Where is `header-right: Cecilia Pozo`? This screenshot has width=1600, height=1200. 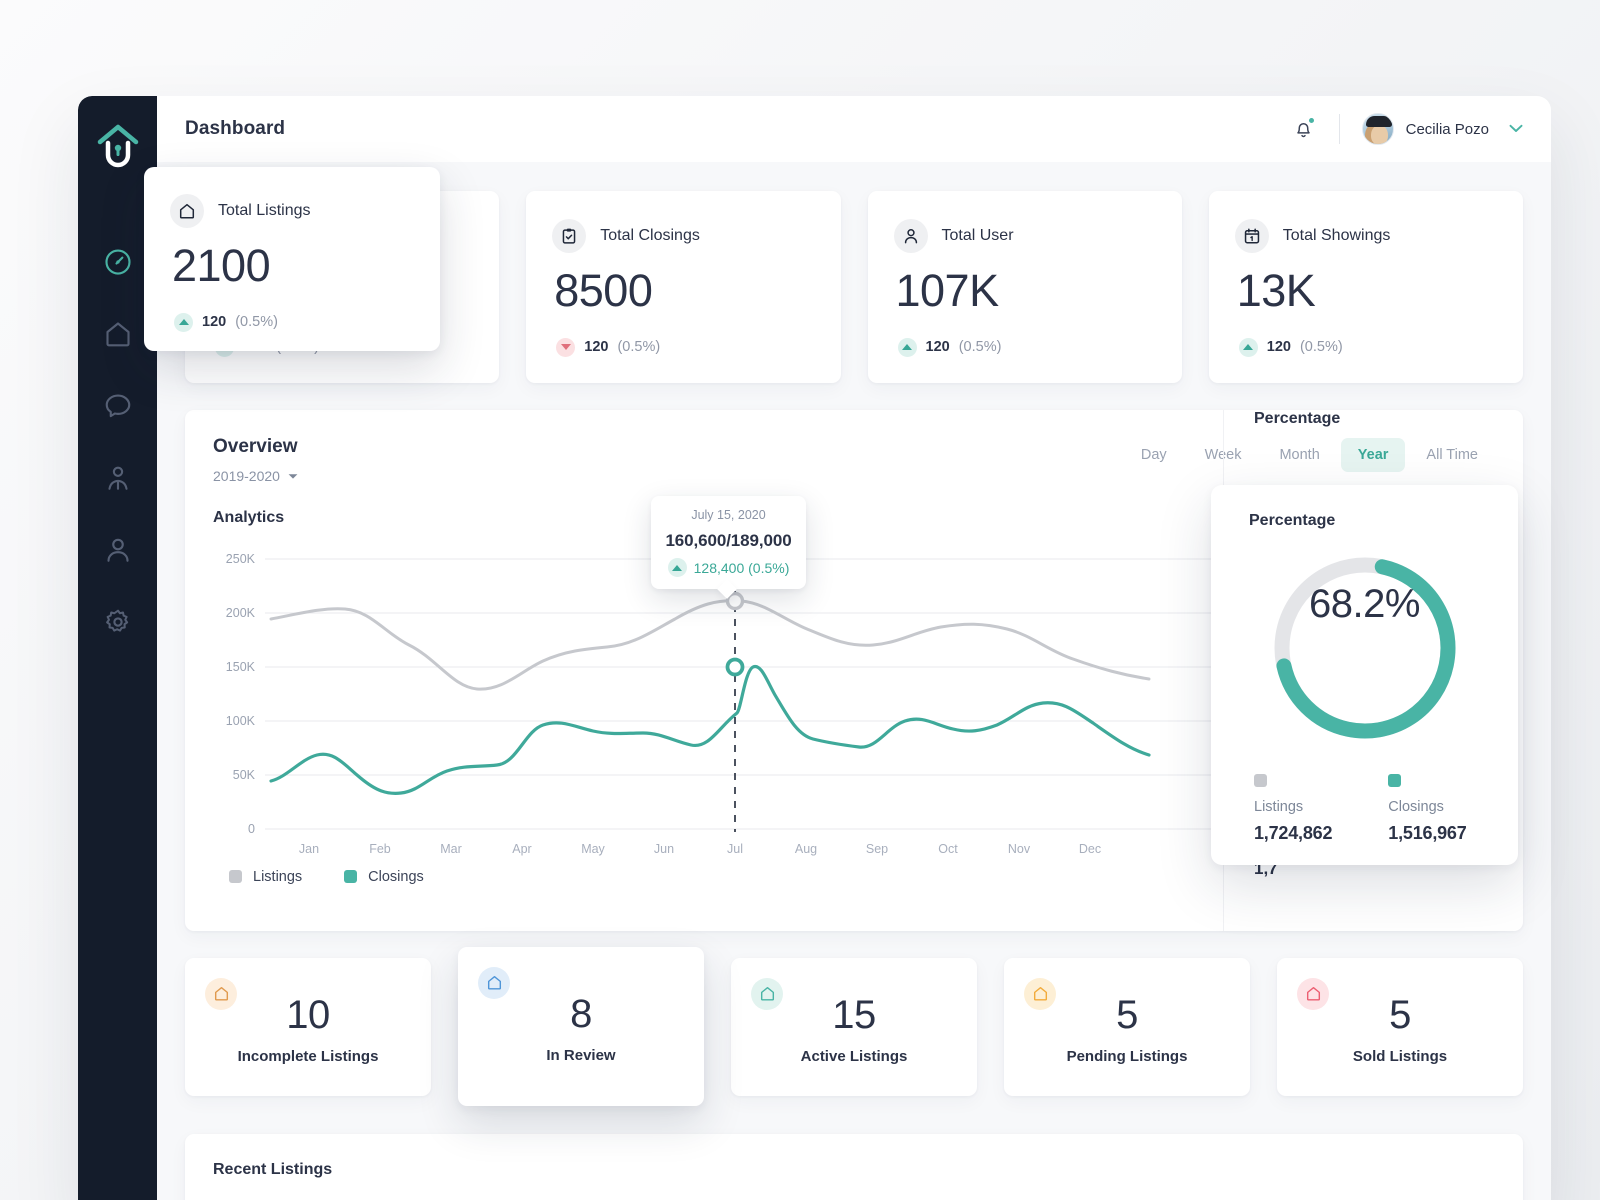 header-right: Cecilia Pozo is located at coordinates (1405, 129).